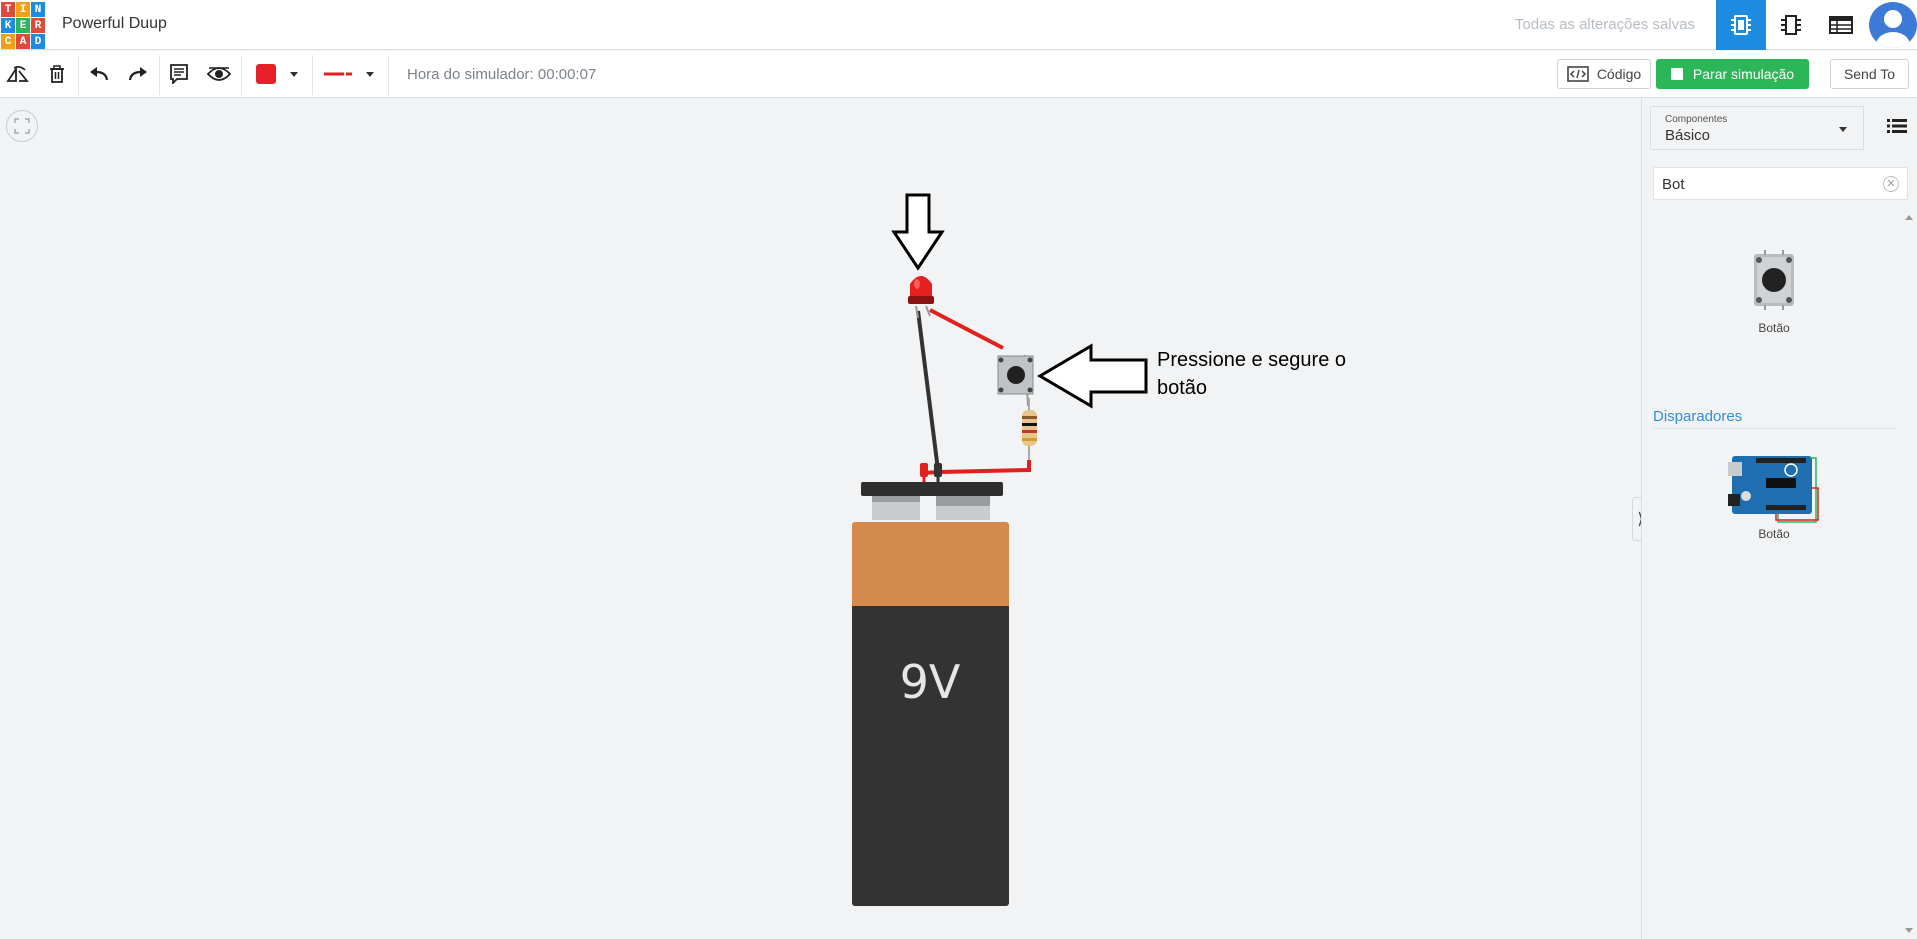 The image size is (1917, 939). Describe the element at coordinates (23, 9) in the screenshot. I see `logo-letter: I` at that location.